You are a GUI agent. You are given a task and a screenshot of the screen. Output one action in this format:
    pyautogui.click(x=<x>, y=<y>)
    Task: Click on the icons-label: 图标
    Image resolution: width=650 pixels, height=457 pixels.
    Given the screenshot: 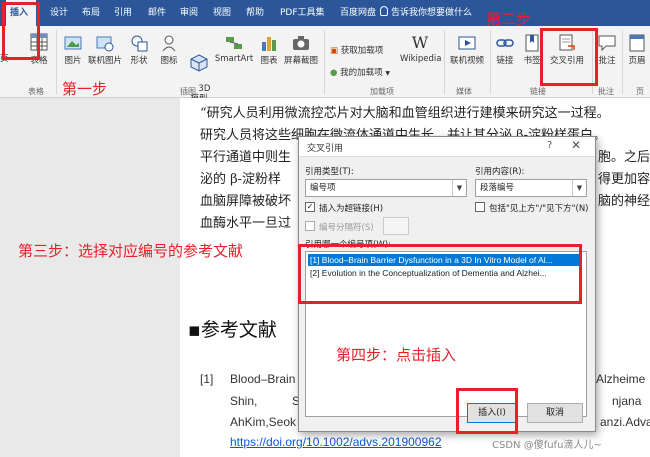 What is the action you would take?
    pyautogui.click(x=169, y=61)
    